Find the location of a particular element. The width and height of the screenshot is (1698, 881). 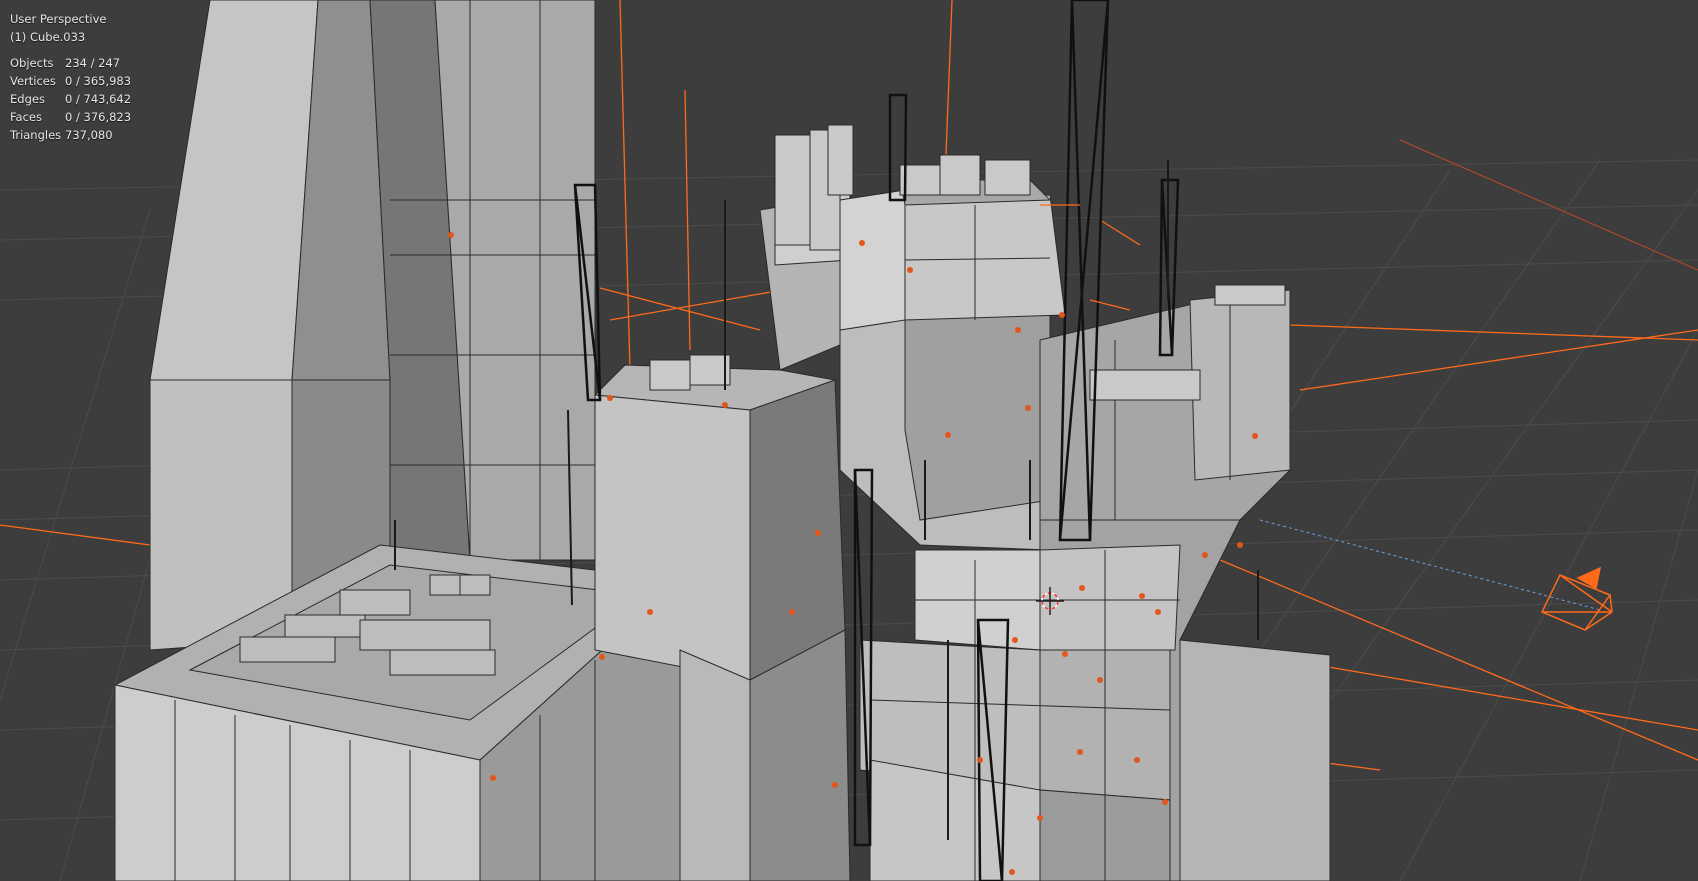

view-name: User Perspective is located at coordinates (58, 19).